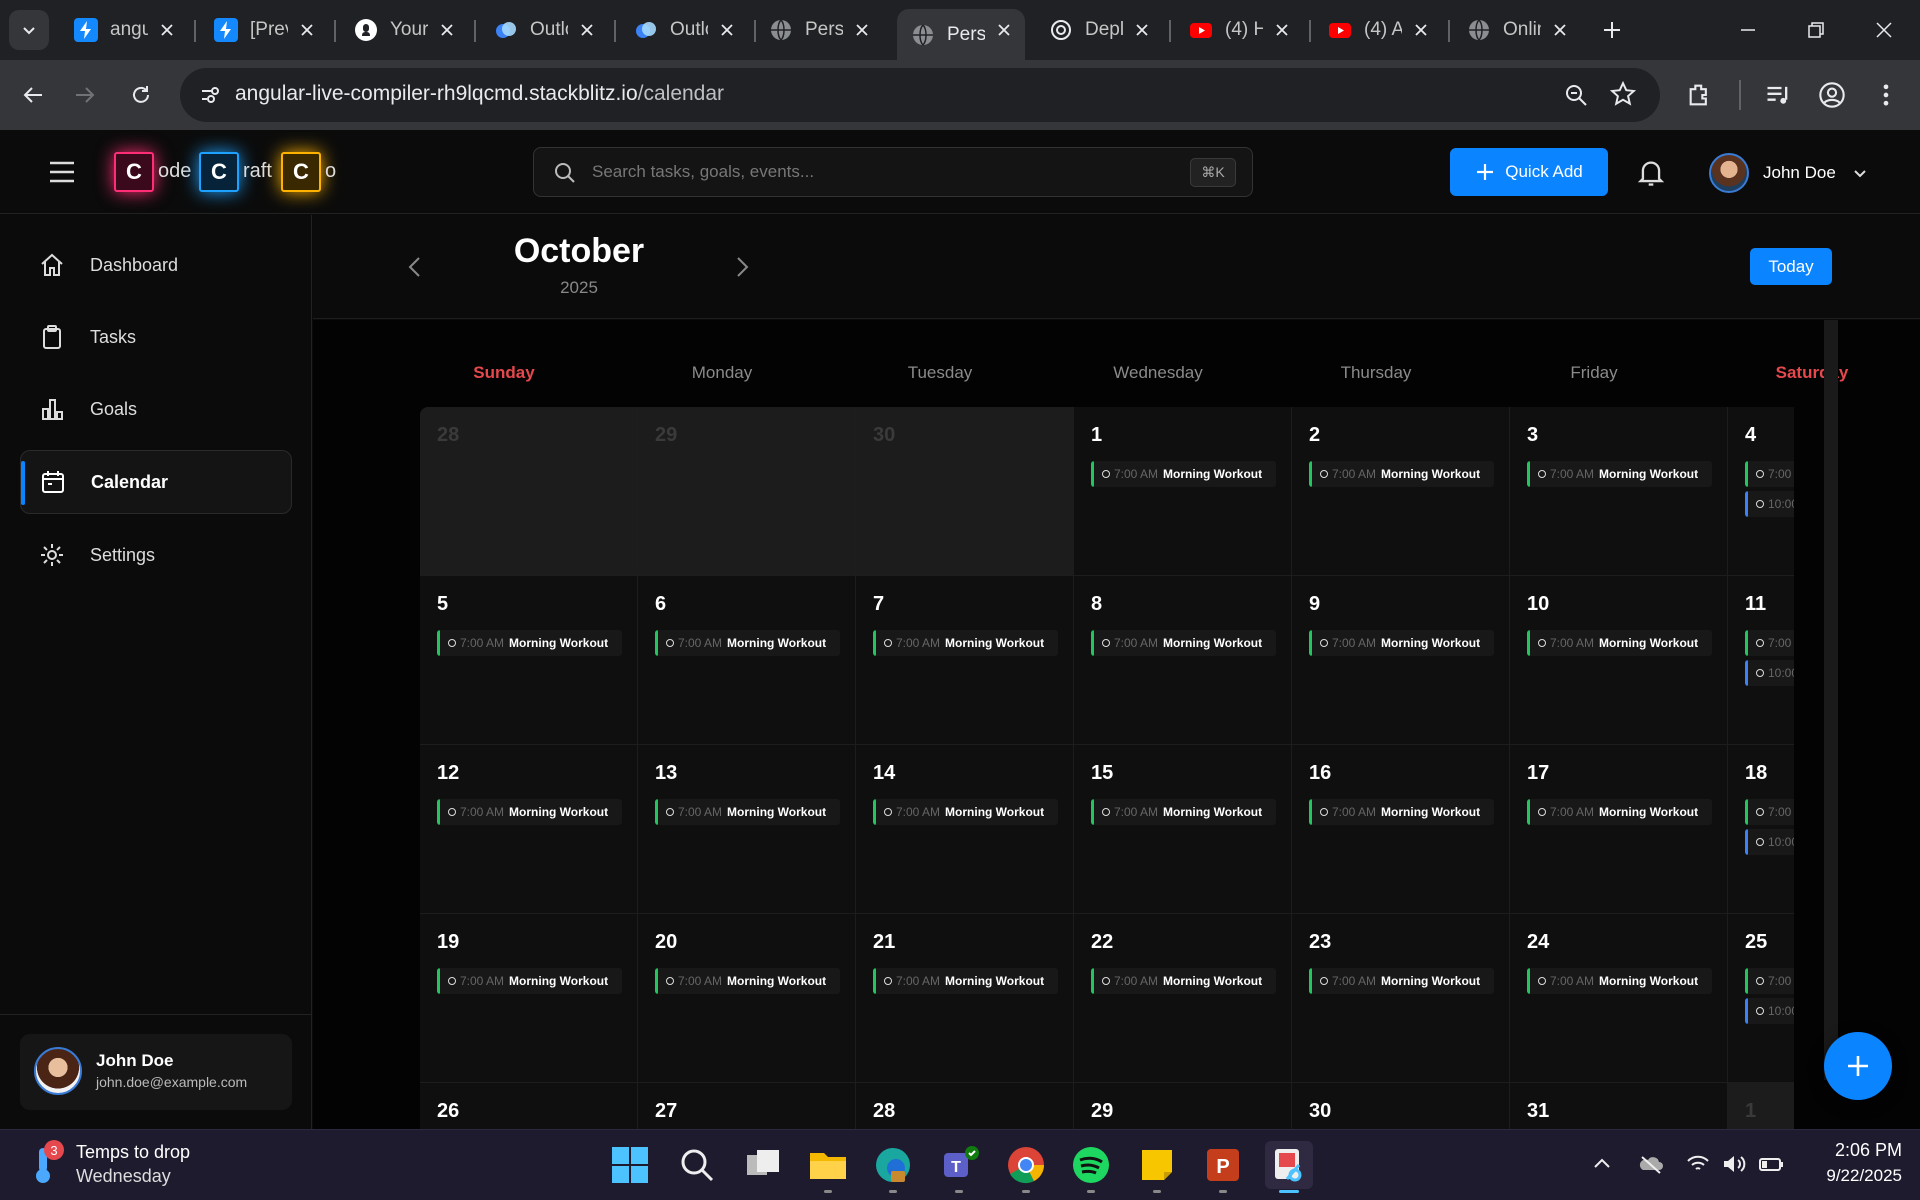 Image resolution: width=1920 pixels, height=1200 pixels. What do you see at coordinates (404, 30) in the screenshot?
I see `browser-tab: Your repositories` at bounding box center [404, 30].